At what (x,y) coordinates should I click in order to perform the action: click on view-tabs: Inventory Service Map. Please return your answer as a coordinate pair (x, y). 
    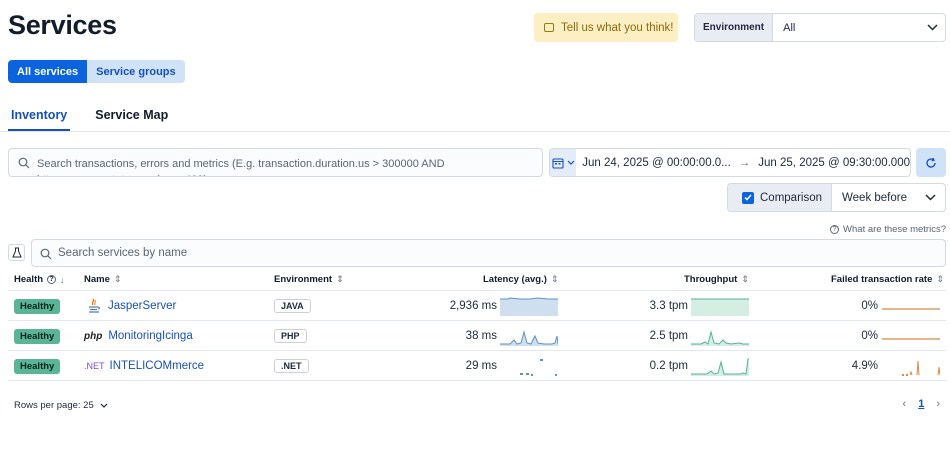
    Looking at the image, I should click on (89, 118).